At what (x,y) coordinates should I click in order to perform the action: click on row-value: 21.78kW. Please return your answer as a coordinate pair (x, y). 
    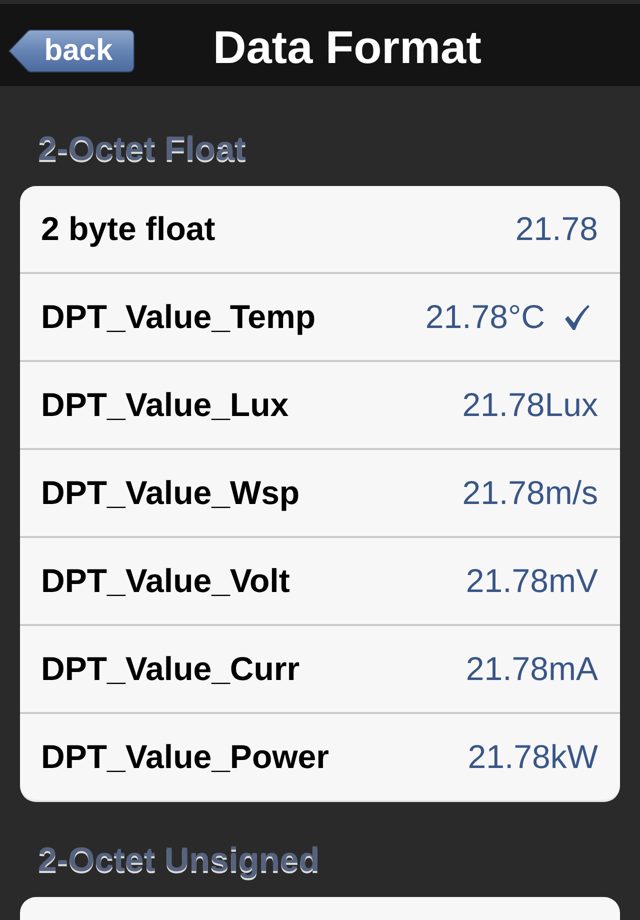
    Looking at the image, I should click on (533, 757).